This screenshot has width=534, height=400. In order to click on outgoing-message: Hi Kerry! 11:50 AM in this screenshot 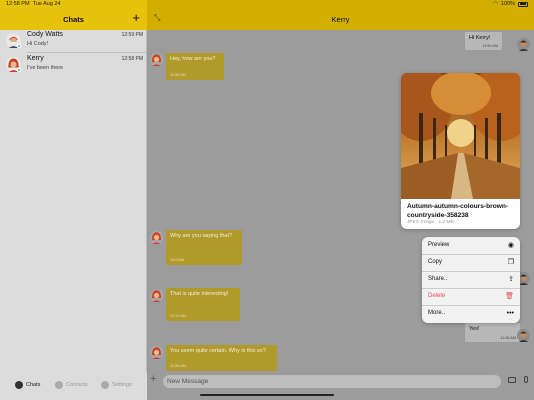, I will do `click(483, 41)`.